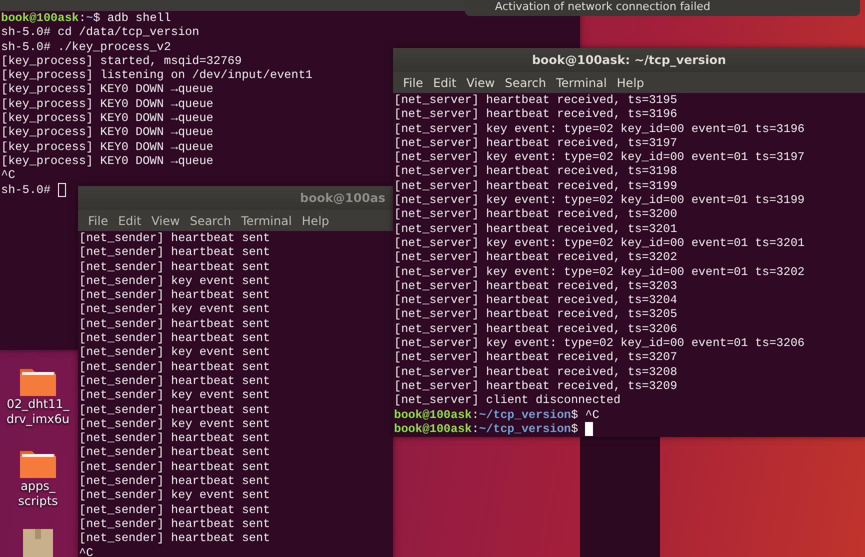  Describe the element at coordinates (599, 157) in the screenshot. I see `terminal-line: [net_server] key event: type=02 key_id=00 event=01 ts=3197` at that location.